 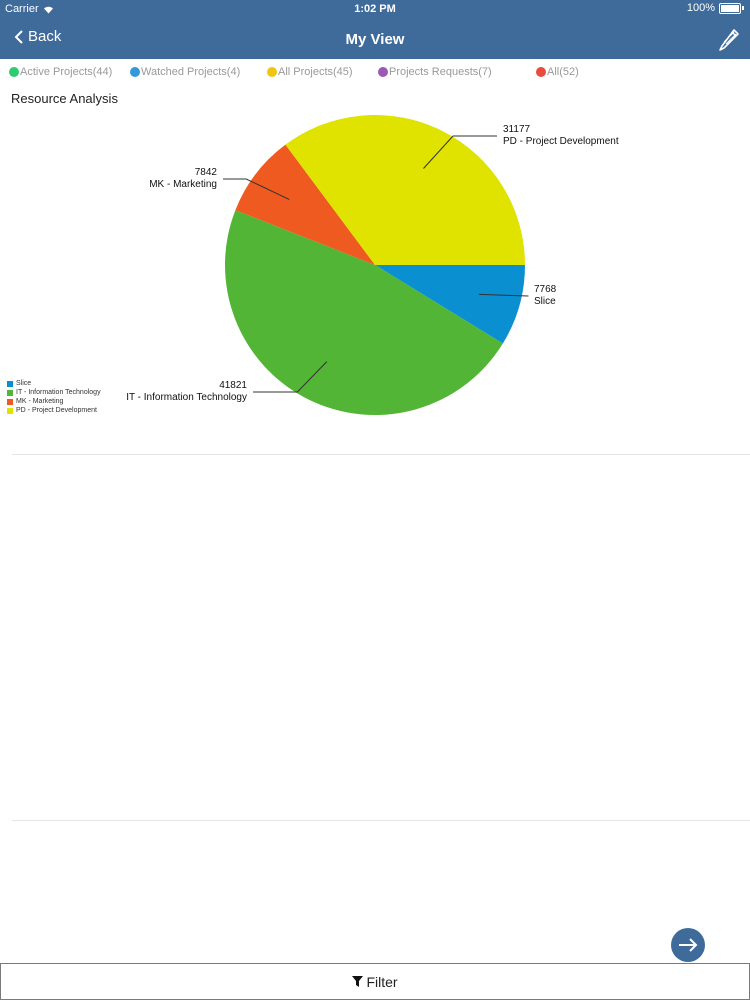 I want to click on page-title: My View, so click(x=375, y=39).